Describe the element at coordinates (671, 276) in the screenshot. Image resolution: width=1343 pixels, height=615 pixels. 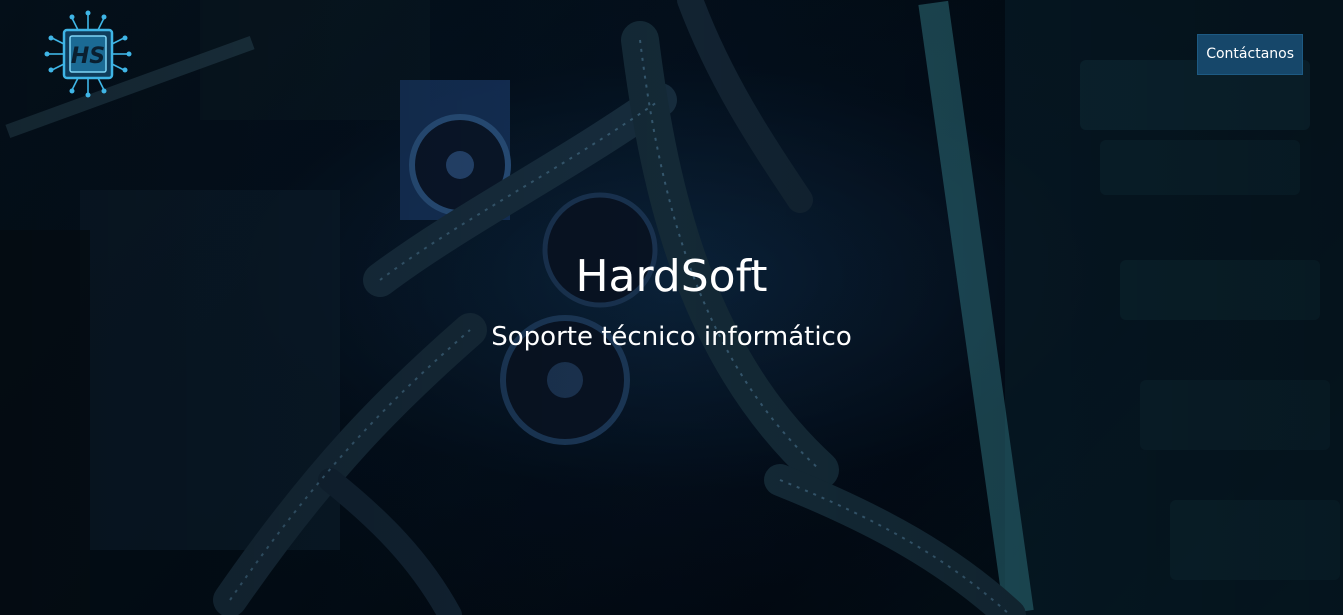
I see `hero-title: HardSoft` at that location.